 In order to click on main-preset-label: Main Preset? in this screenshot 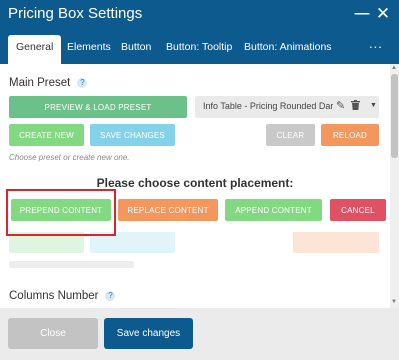, I will do `click(48, 83)`.